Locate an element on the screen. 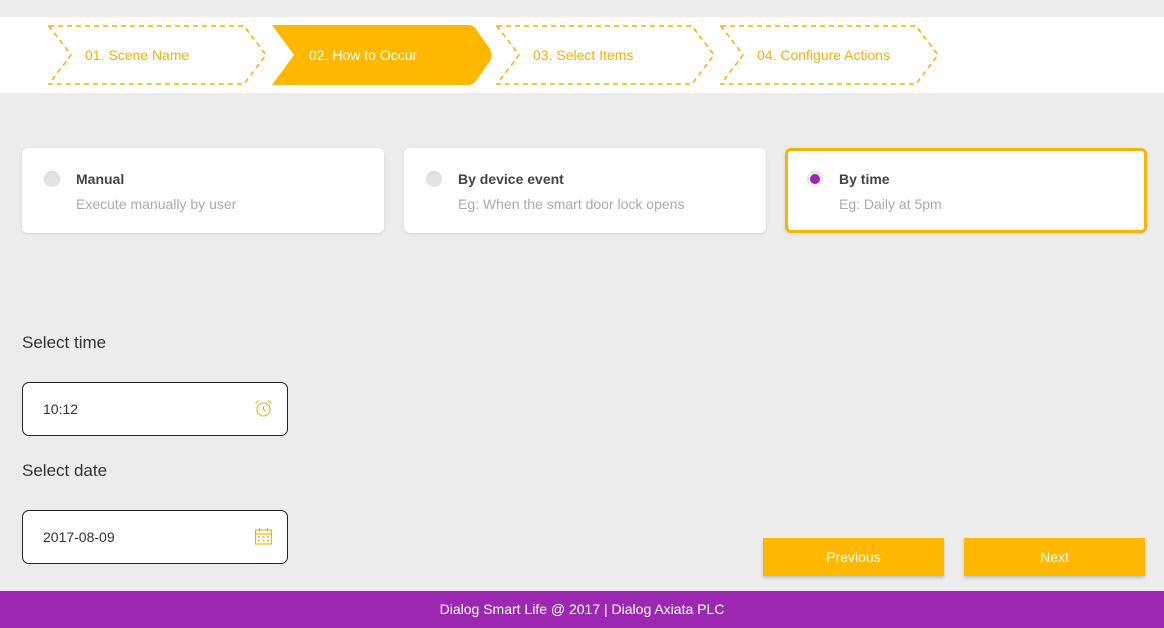 The height and width of the screenshot is (628, 1164). step-label: 02. How to Occur is located at coordinates (363, 55).